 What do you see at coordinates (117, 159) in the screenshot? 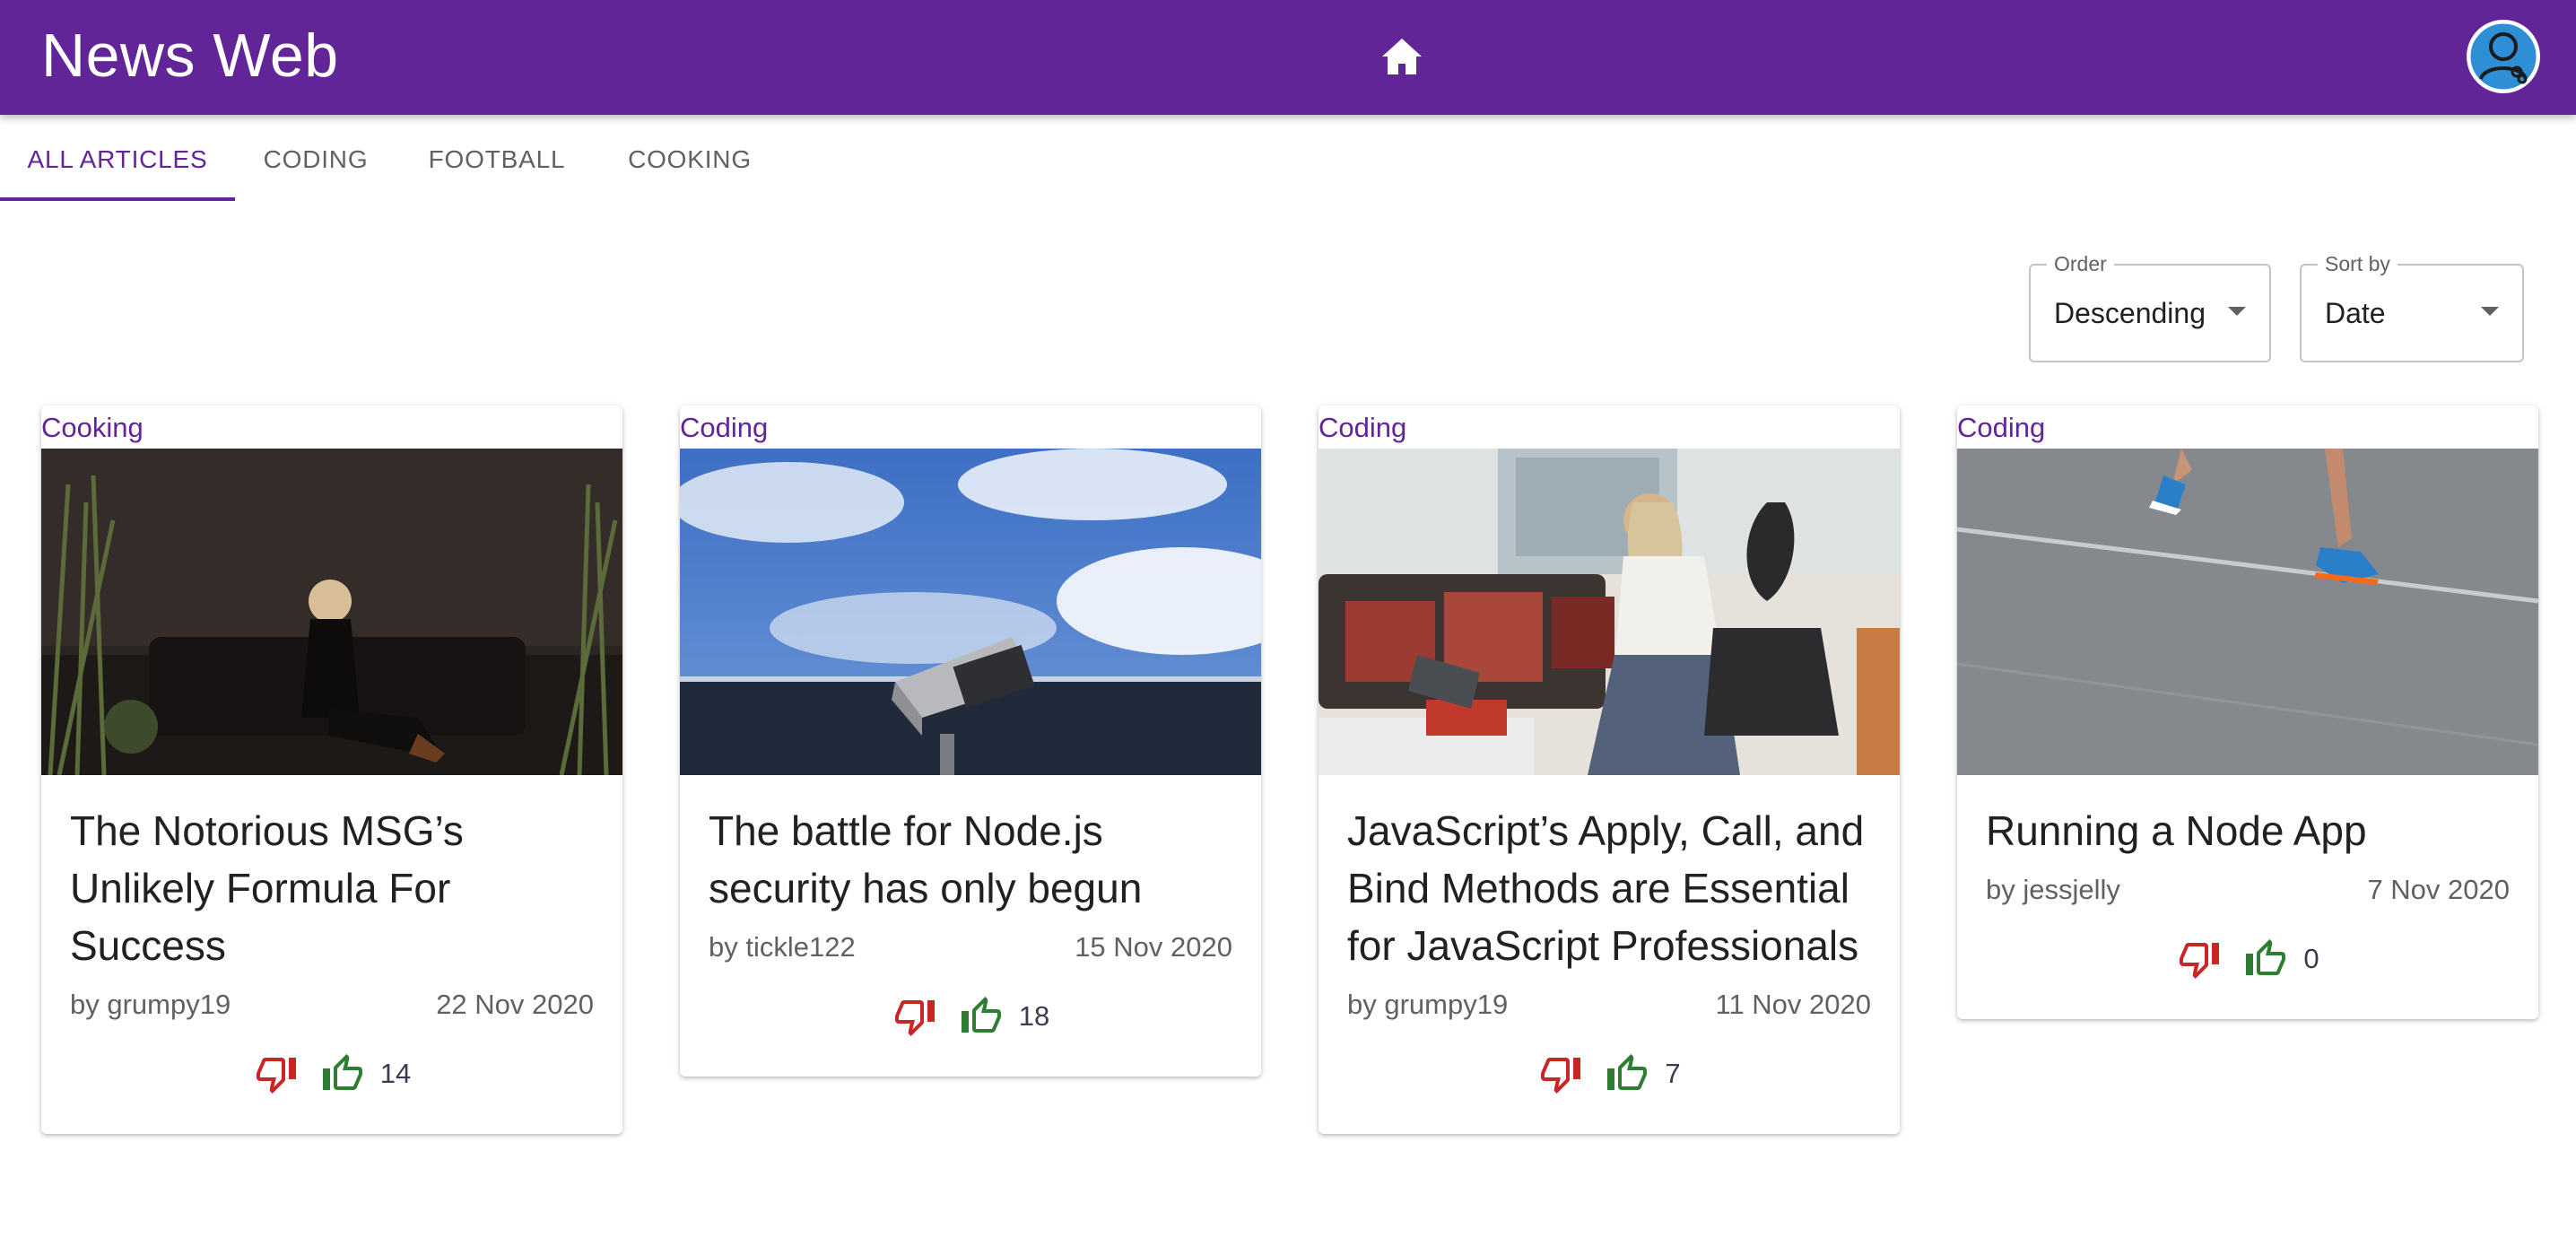
I see `tab-all-articles: ALL ARTICLES` at bounding box center [117, 159].